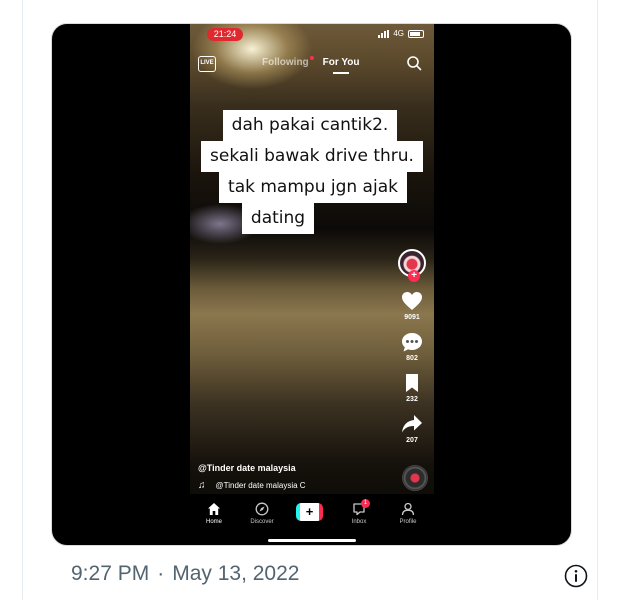  I want to click on info-icon, so click(576, 576).